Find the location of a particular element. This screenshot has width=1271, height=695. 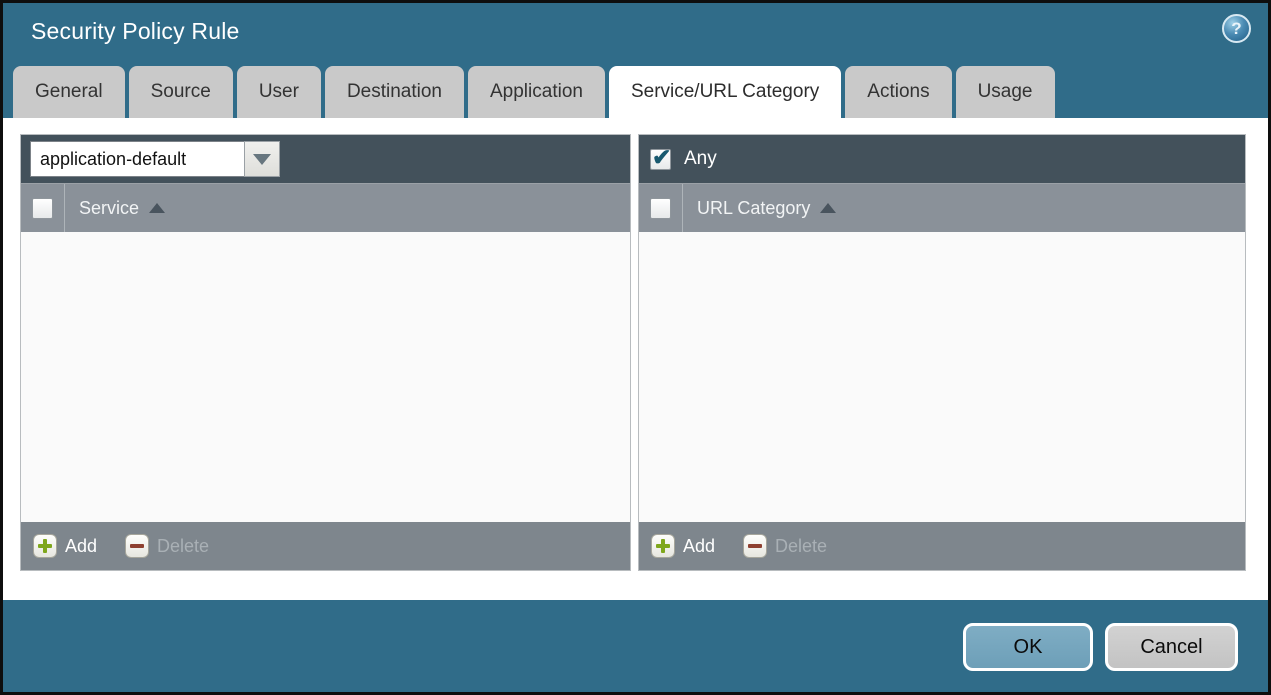

help-icon: ? is located at coordinates (1236, 28).